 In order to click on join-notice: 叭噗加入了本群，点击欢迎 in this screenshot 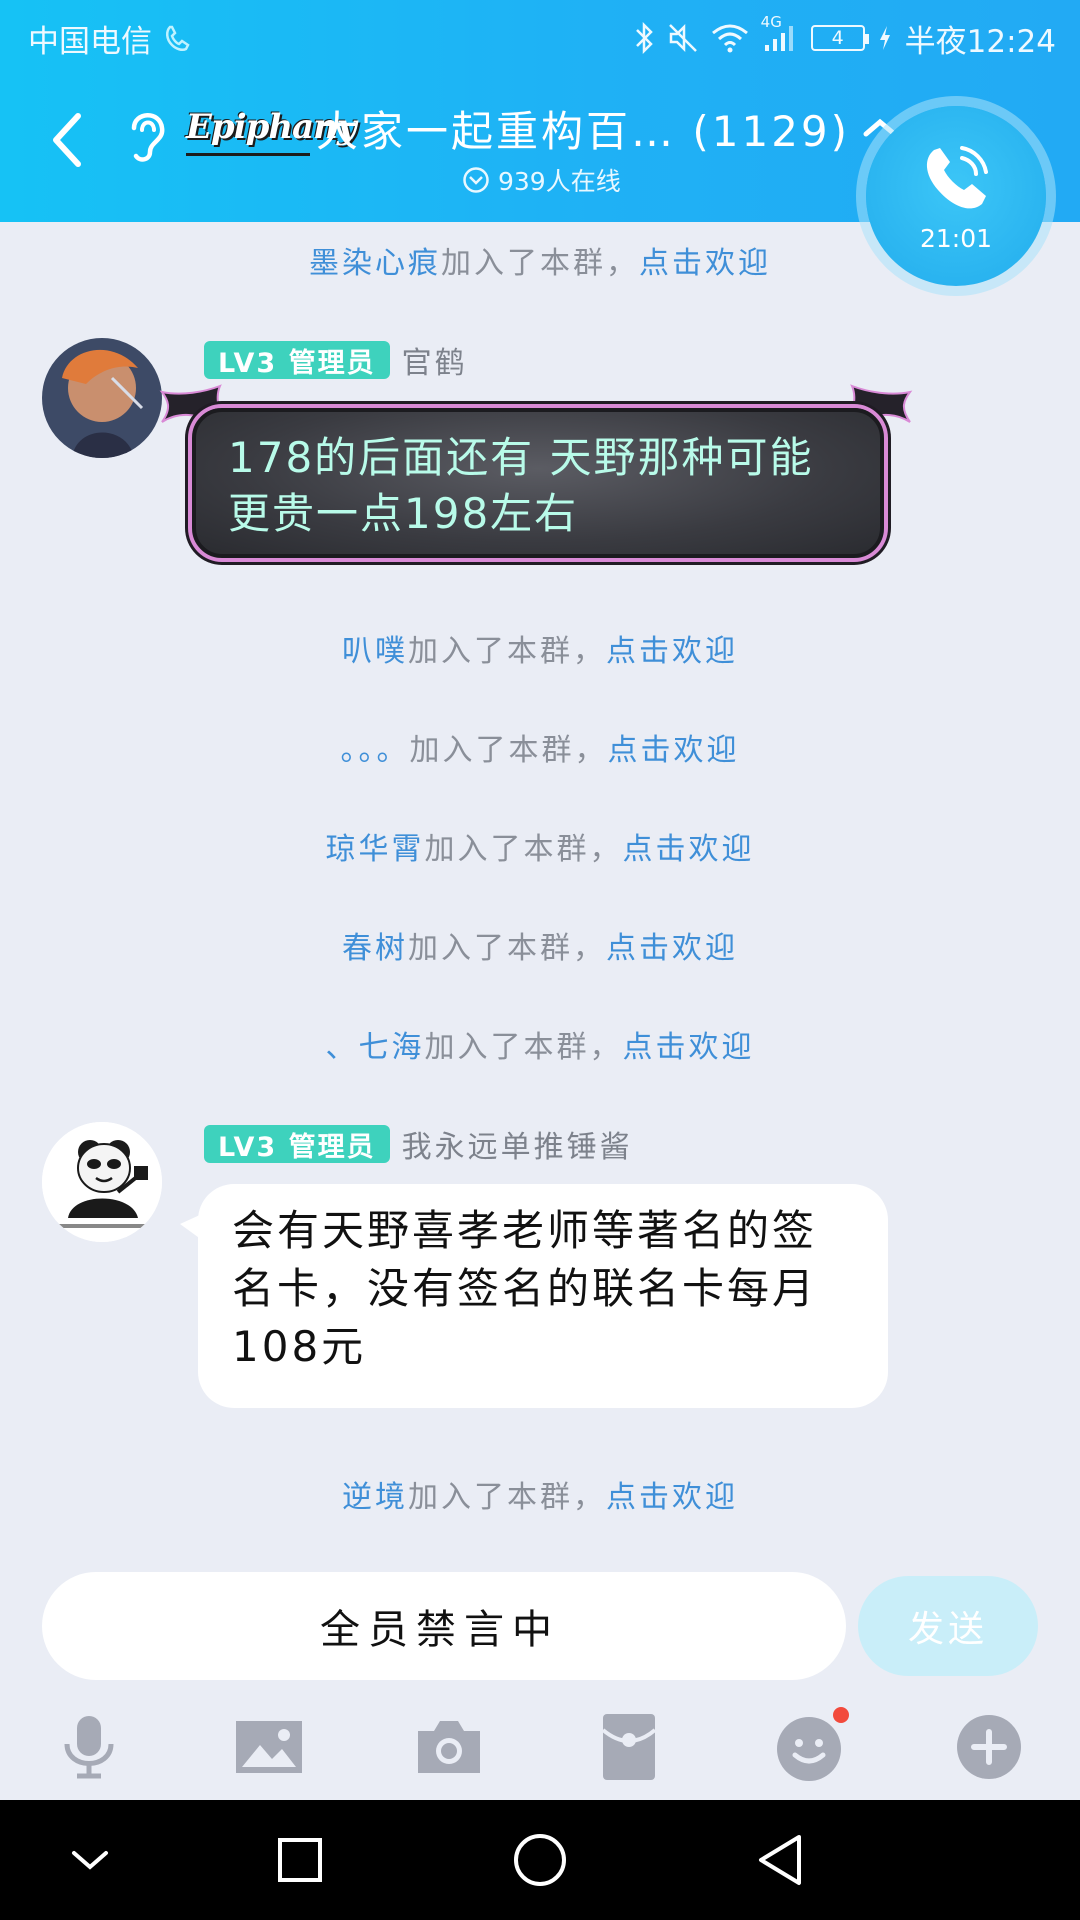, I will do `click(540, 648)`.